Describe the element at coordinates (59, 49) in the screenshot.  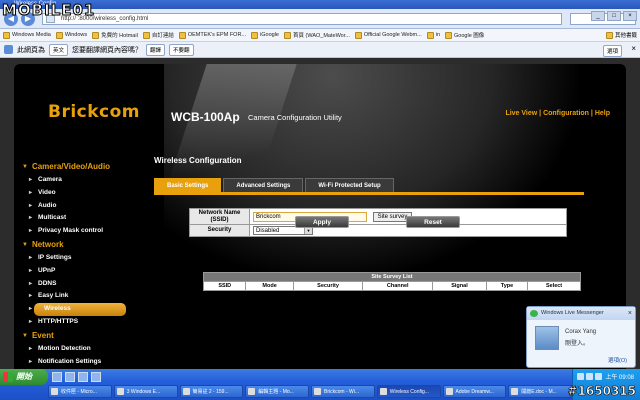
I see `language-select: 英文` at that location.